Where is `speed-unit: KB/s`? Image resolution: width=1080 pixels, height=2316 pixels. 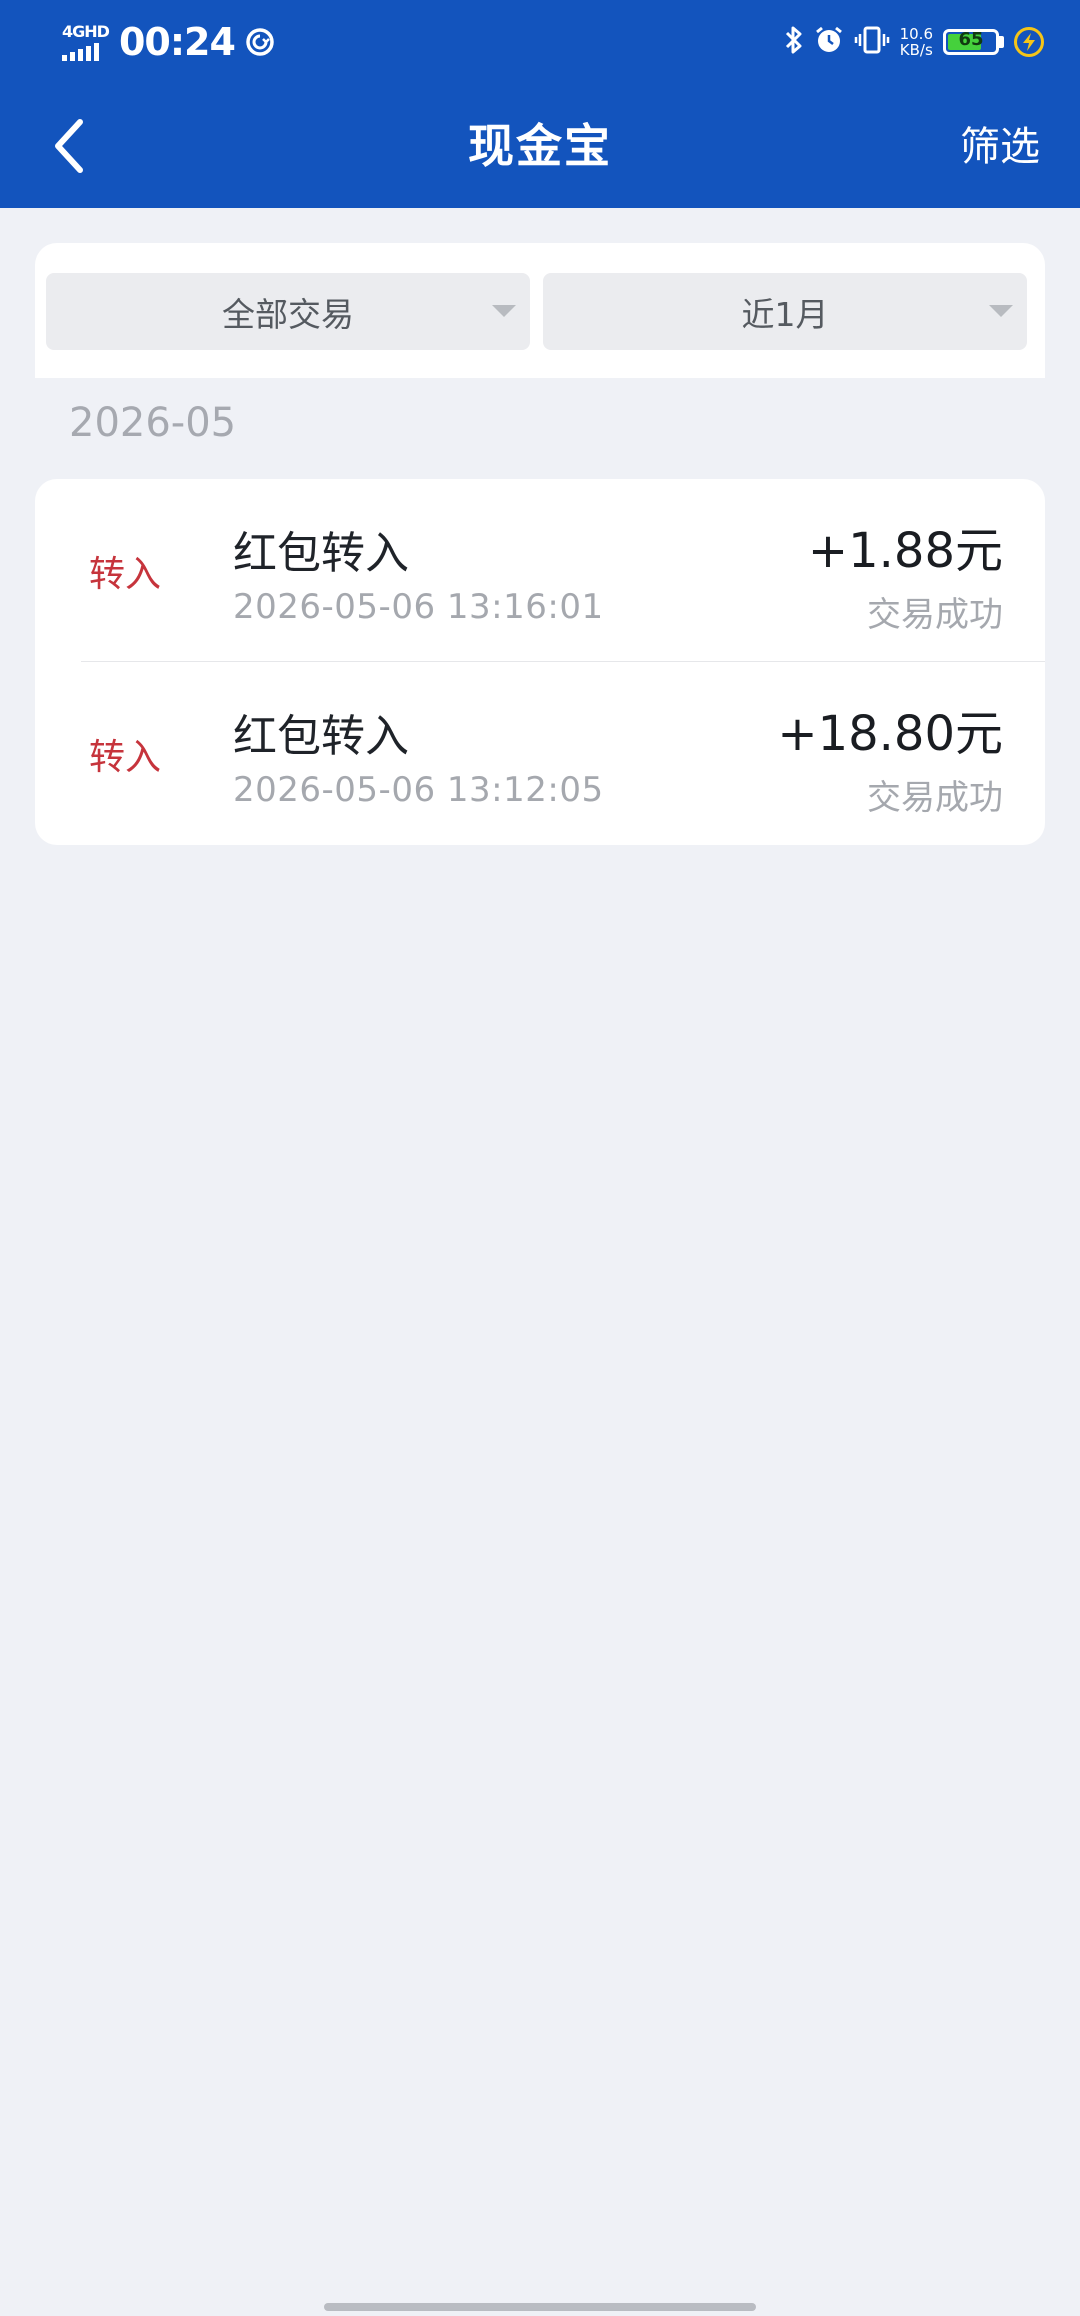 speed-unit: KB/s is located at coordinates (916, 50).